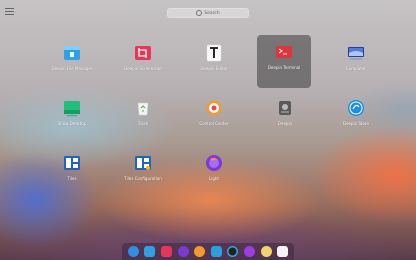 The height and width of the screenshot is (260, 416). What do you see at coordinates (199, 13) in the screenshot?
I see `search-icon` at bounding box center [199, 13].